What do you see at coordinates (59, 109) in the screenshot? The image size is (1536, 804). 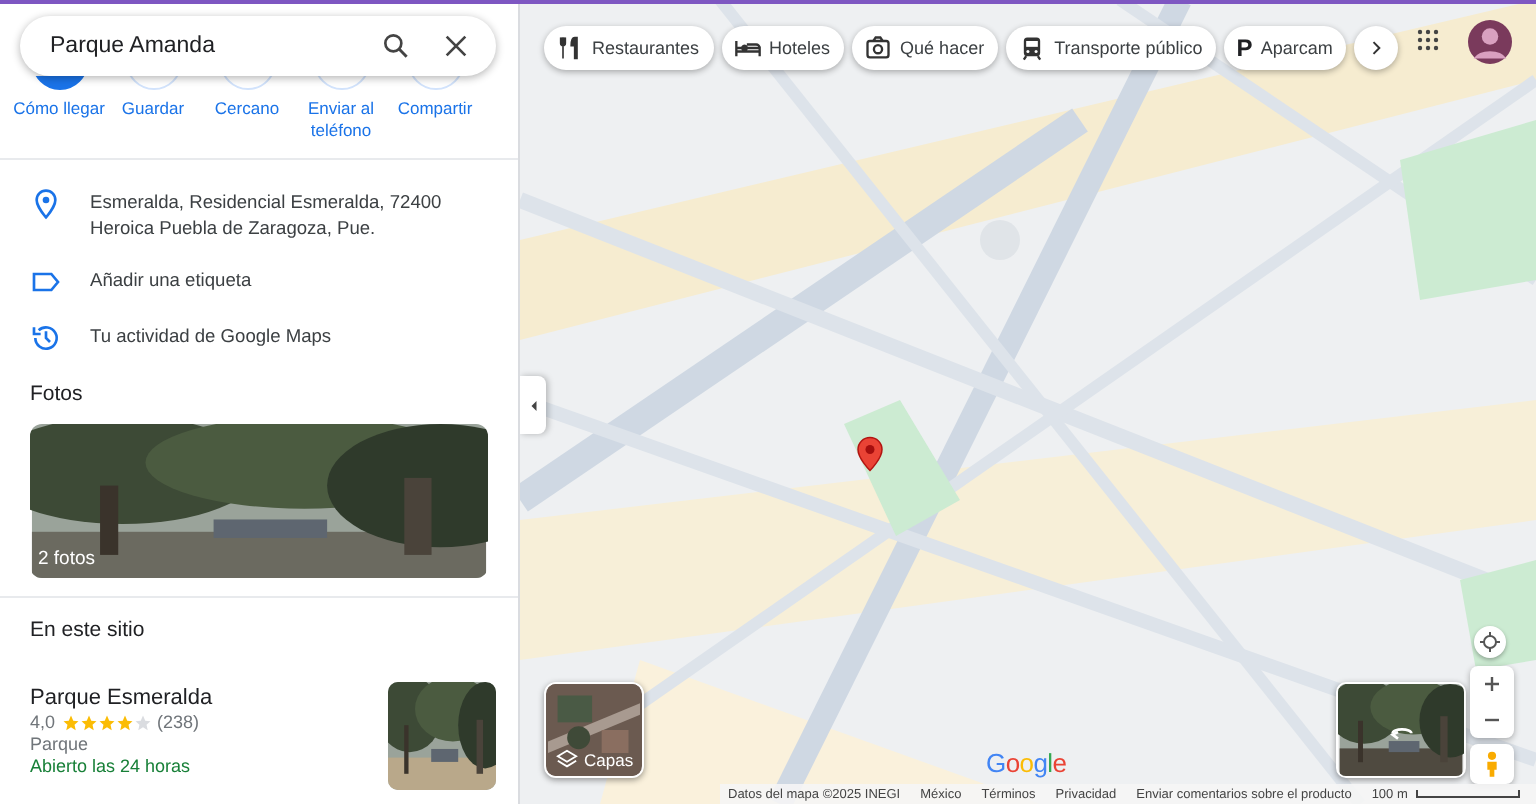 I see `action-button: Cómo llegar` at bounding box center [59, 109].